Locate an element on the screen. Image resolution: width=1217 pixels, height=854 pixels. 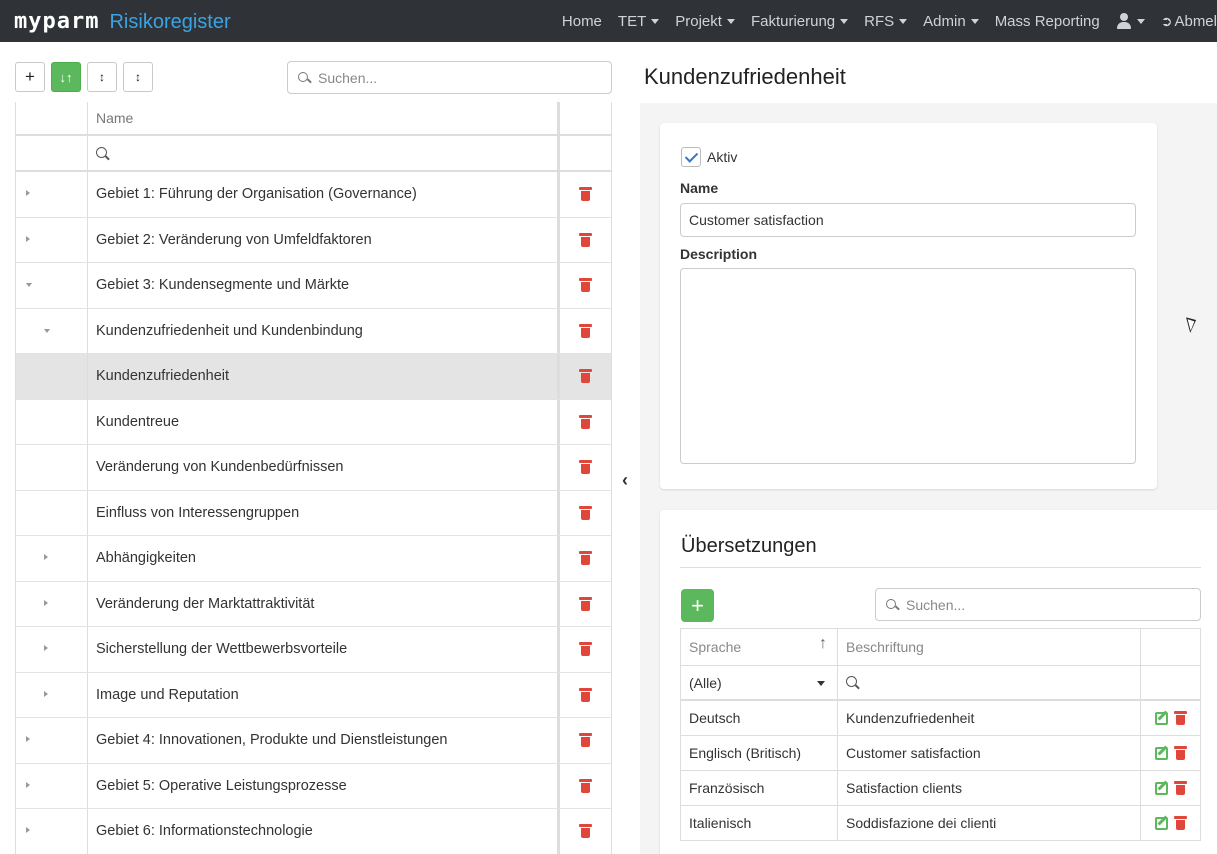
tree-row: Image und Reputation is located at coordinates (313, 695).